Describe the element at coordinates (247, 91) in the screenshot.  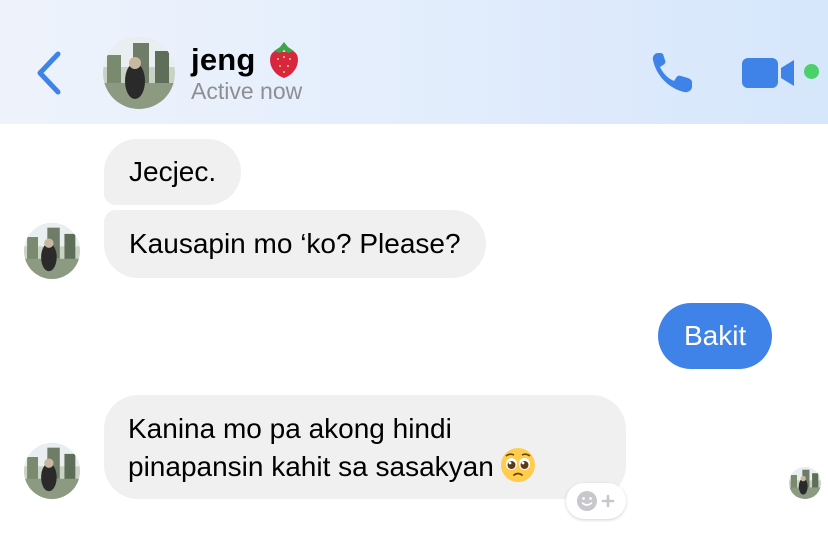
I see `active-status: Active now` at that location.